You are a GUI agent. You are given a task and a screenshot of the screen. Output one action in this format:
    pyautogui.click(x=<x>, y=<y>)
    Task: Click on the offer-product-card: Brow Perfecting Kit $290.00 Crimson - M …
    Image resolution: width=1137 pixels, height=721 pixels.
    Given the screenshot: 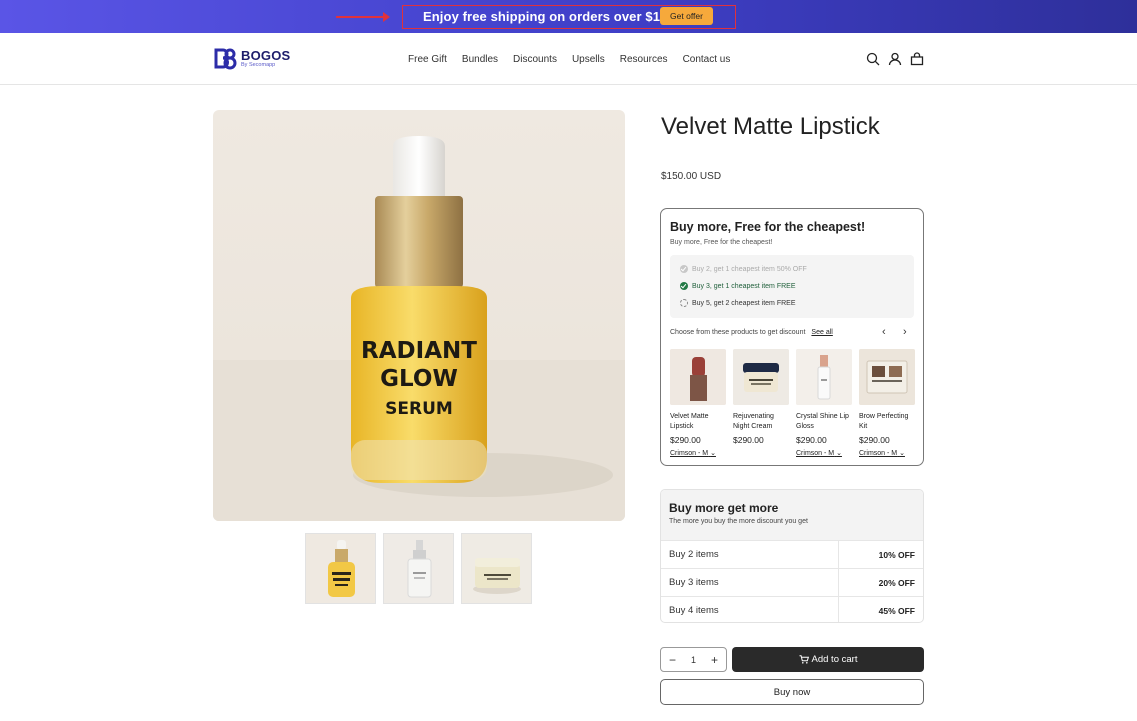 What is the action you would take?
    pyautogui.click(x=887, y=403)
    